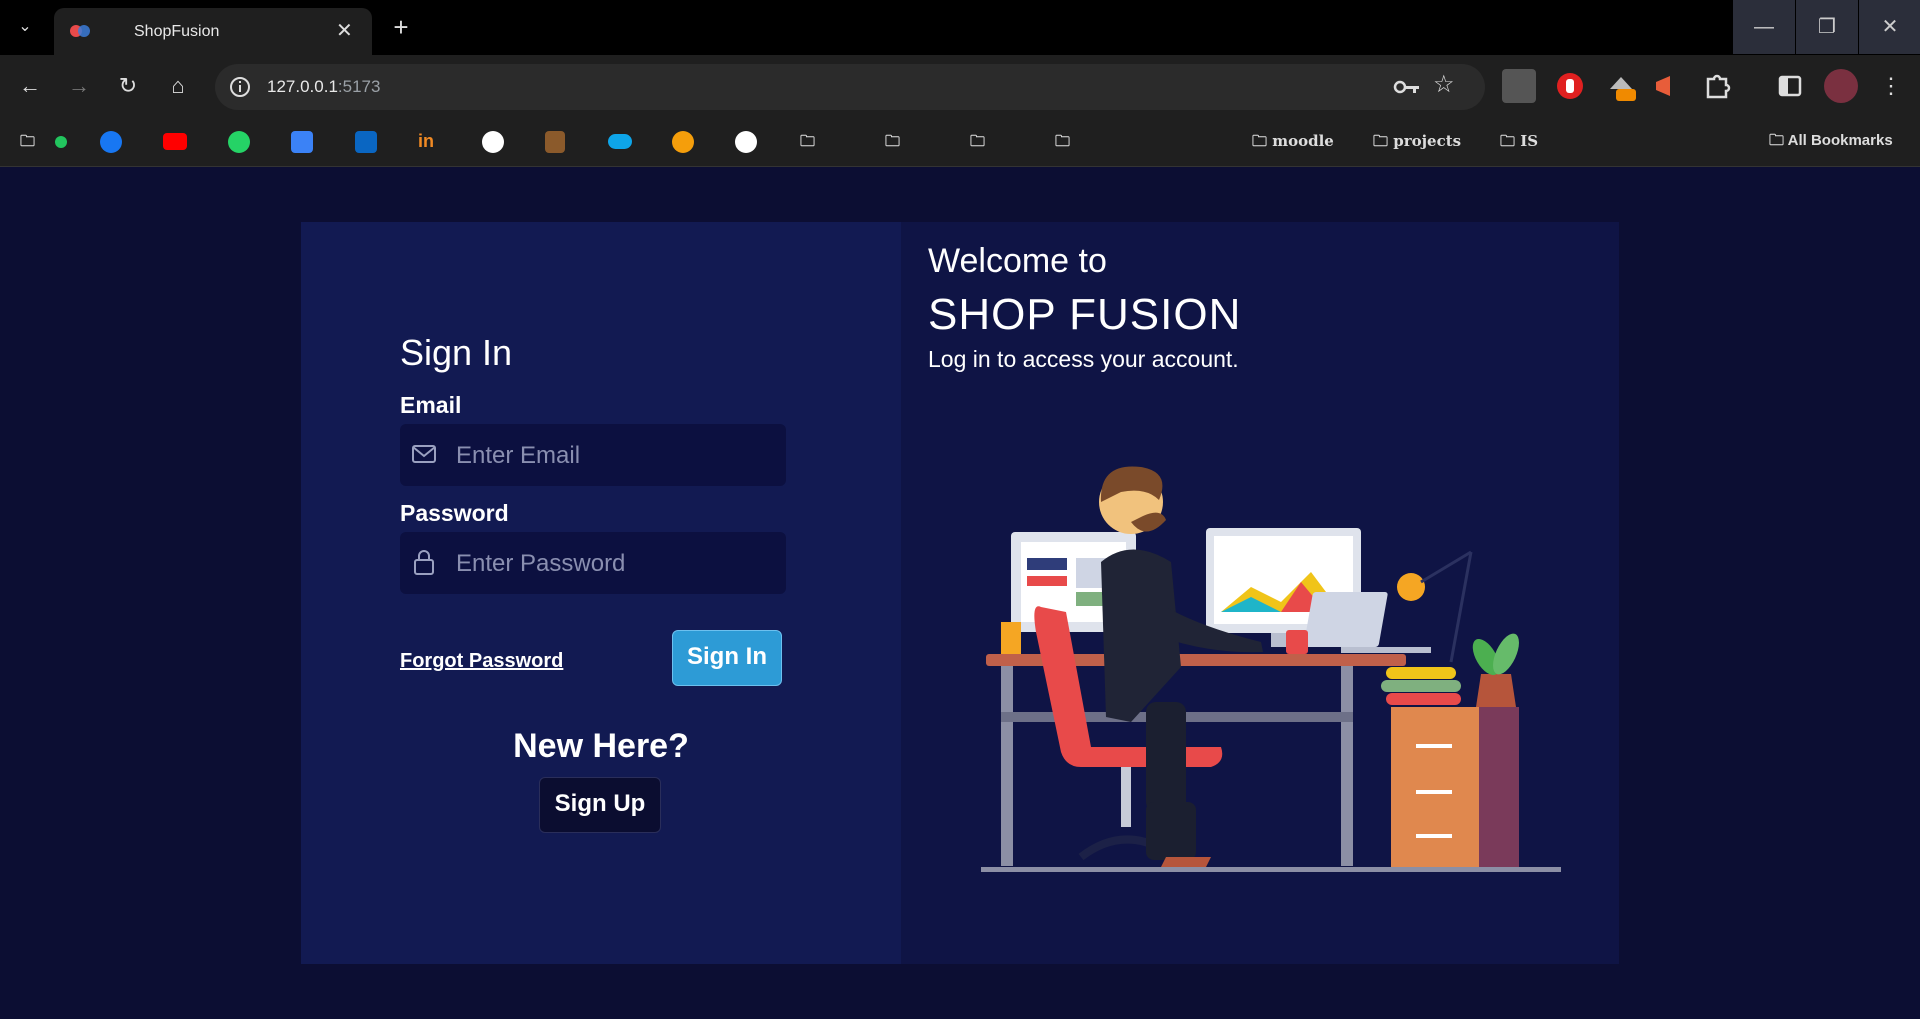  I want to click on bookmark-folder-projects: 🗀 projects, so click(1417, 141).